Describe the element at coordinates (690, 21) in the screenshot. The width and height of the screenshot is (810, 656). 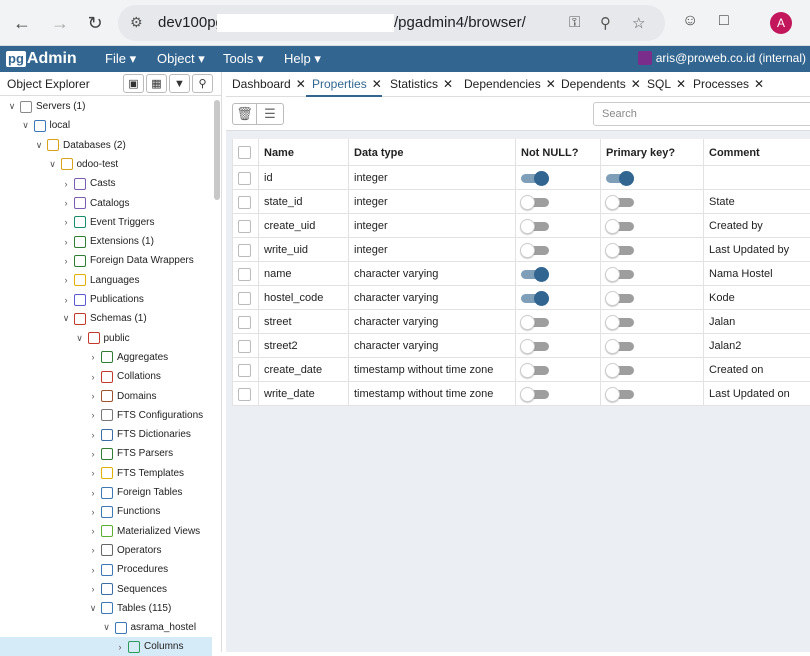
I see `extension-avatar-icon: ☺` at that location.